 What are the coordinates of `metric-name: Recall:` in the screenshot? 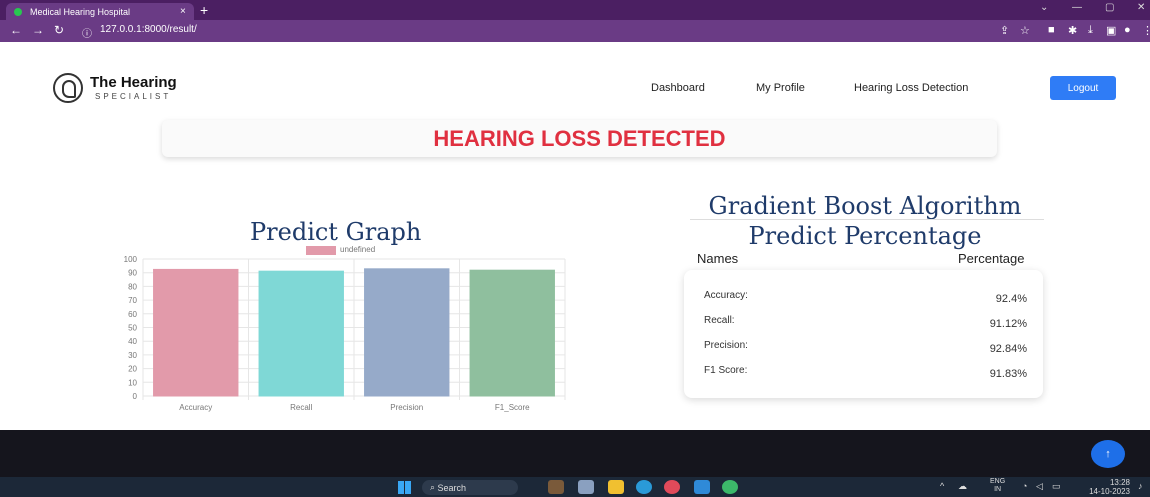 It's located at (719, 320).